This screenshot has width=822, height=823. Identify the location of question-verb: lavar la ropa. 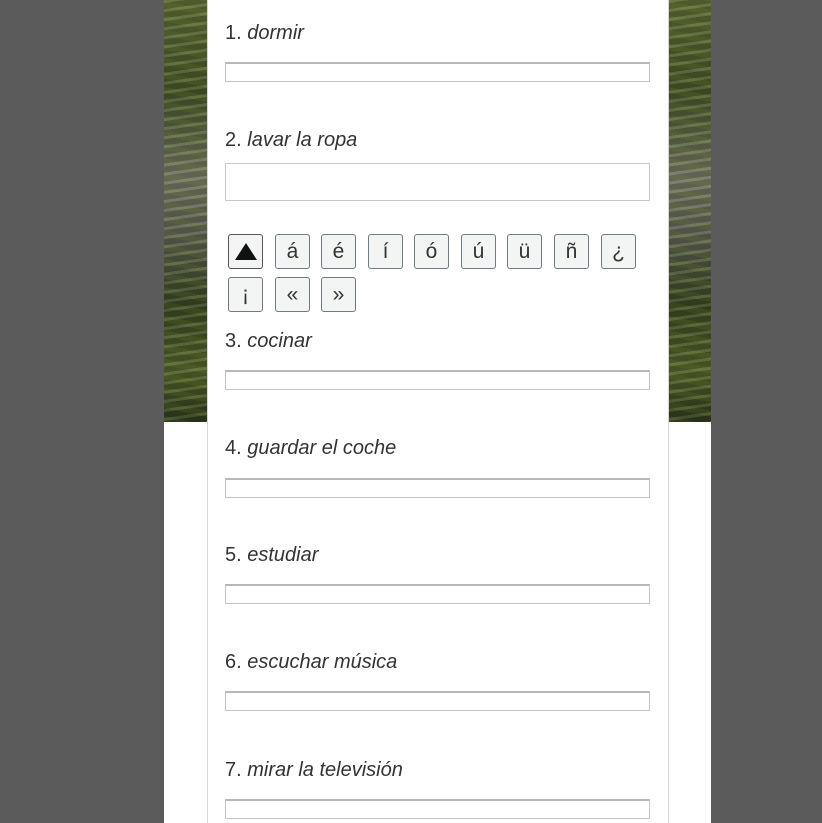
(302, 140).